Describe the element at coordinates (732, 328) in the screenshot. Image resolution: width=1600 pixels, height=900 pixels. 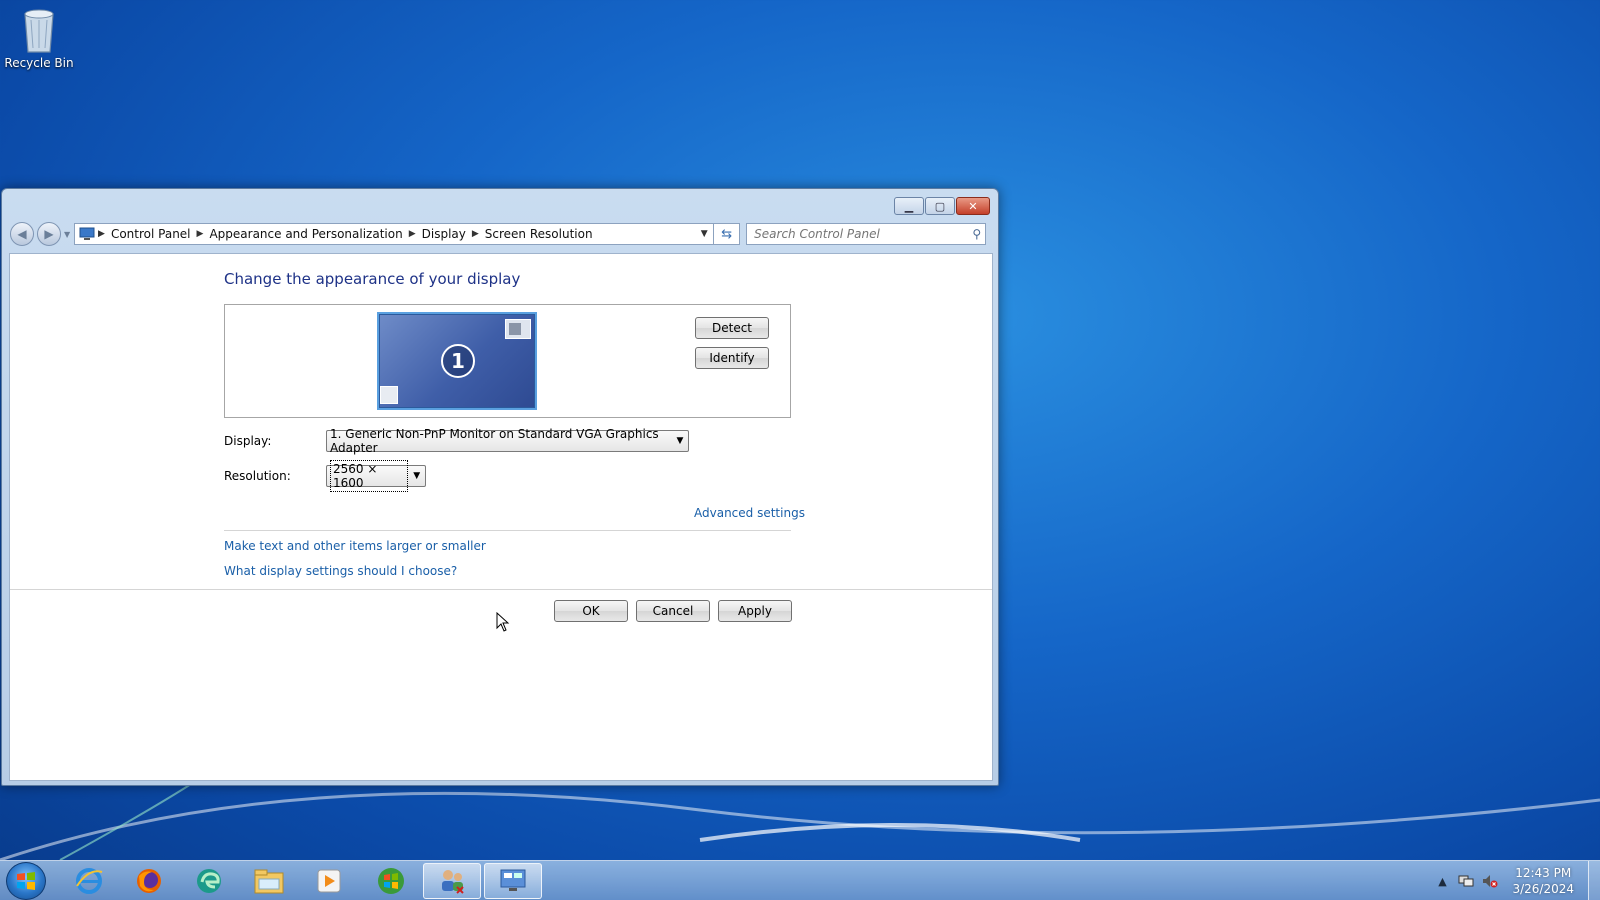
I see `detect-button: Detect` at that location.